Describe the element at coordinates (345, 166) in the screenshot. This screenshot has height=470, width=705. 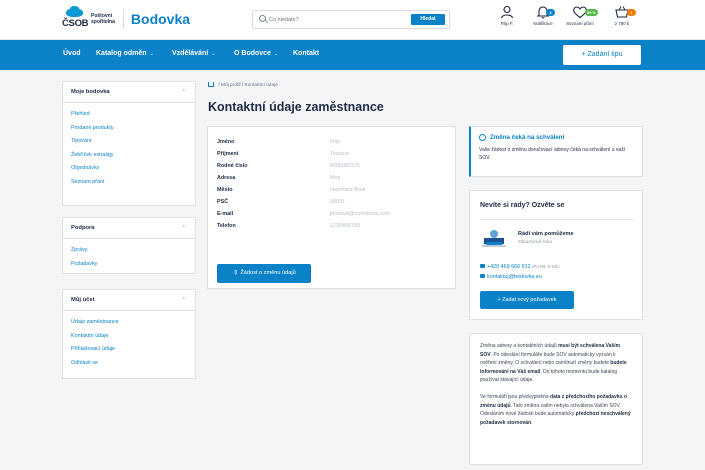
I see `field-value: 8006082375` at that location.